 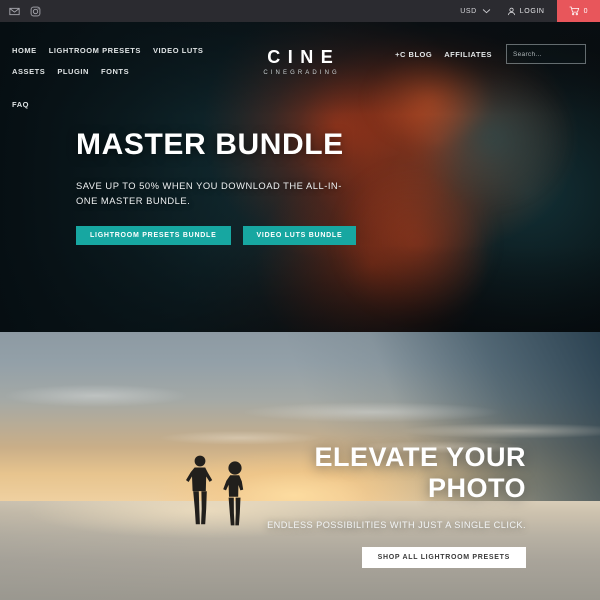 I want to click on cart-count: 0, so click(x=585, y=11).